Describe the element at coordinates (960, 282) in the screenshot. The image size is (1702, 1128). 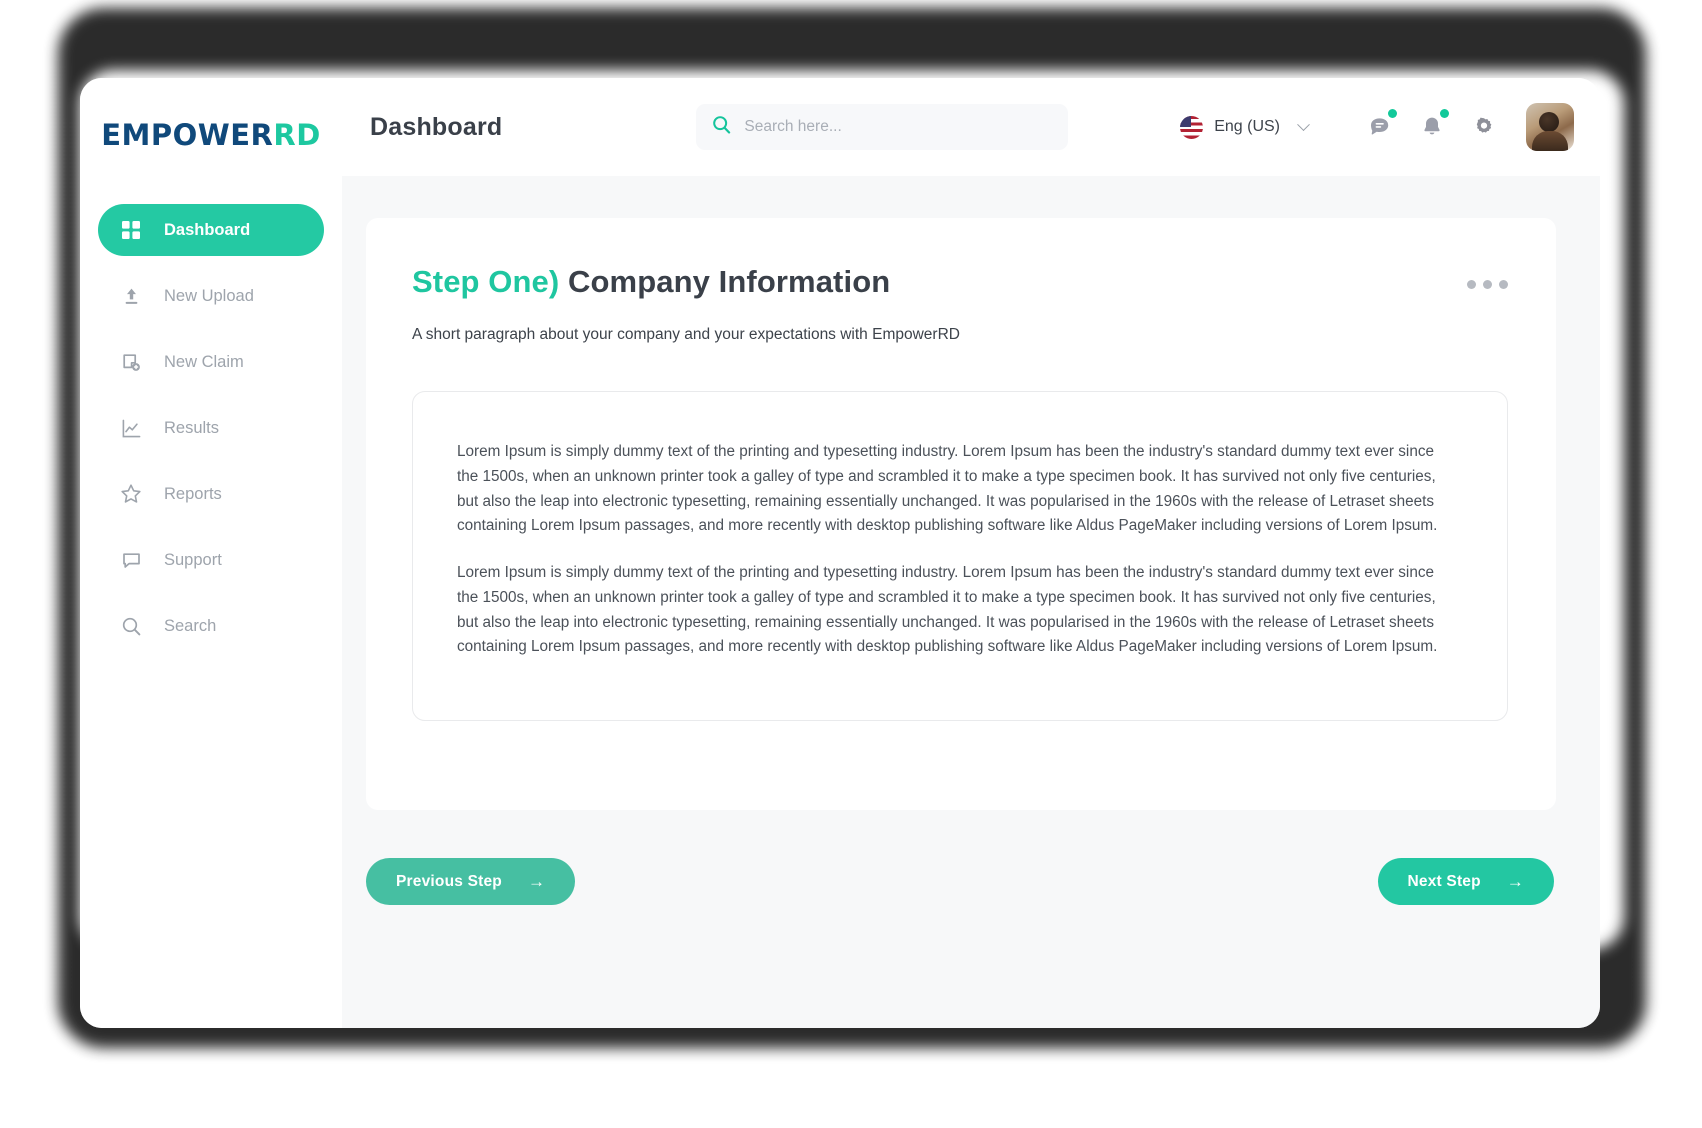
I see `card-header: Step One) Company Information` at that location.